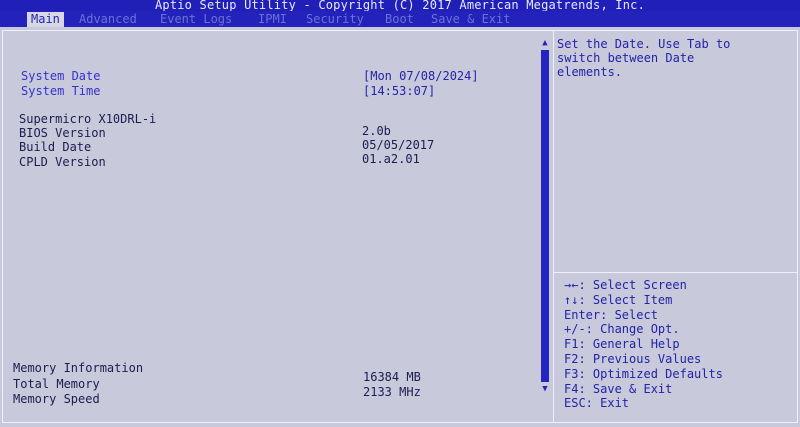  What do you see at coordinates (597, 403) in the screenshot?
I see `key-esc-exit: ESC: Exit` at bounding box center [597, 403].